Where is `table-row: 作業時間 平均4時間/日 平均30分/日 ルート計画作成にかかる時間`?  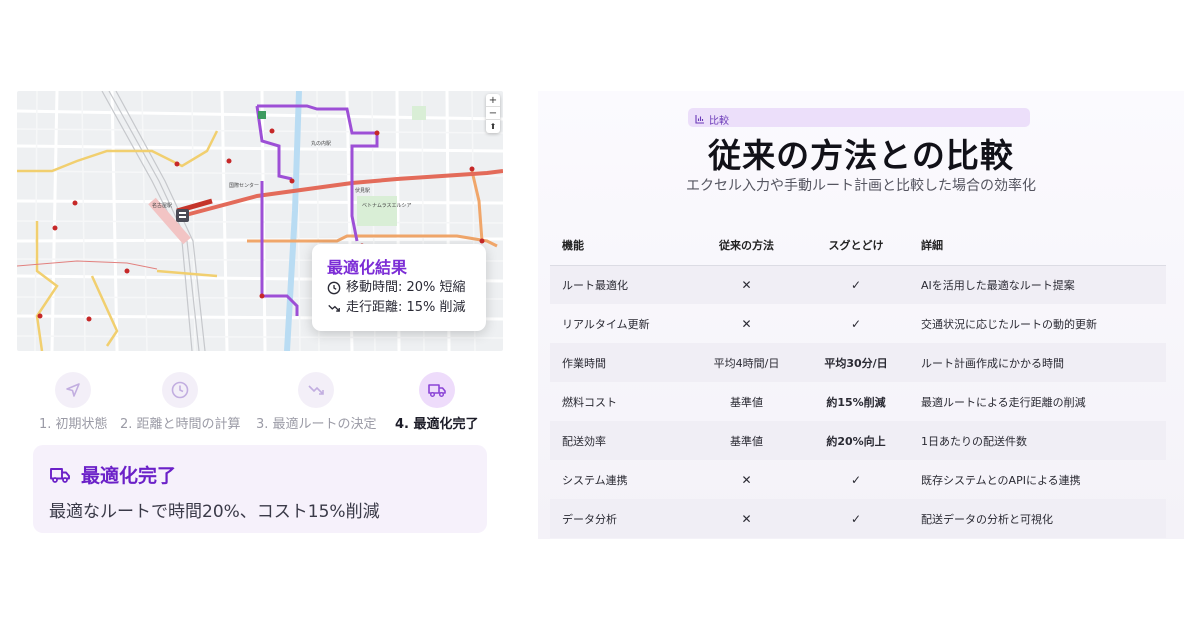
table-row: 作業時間 平均4時間/日 平均30分/日 ルート計画作成にかかる時間 is located at coordinates (858, 362).